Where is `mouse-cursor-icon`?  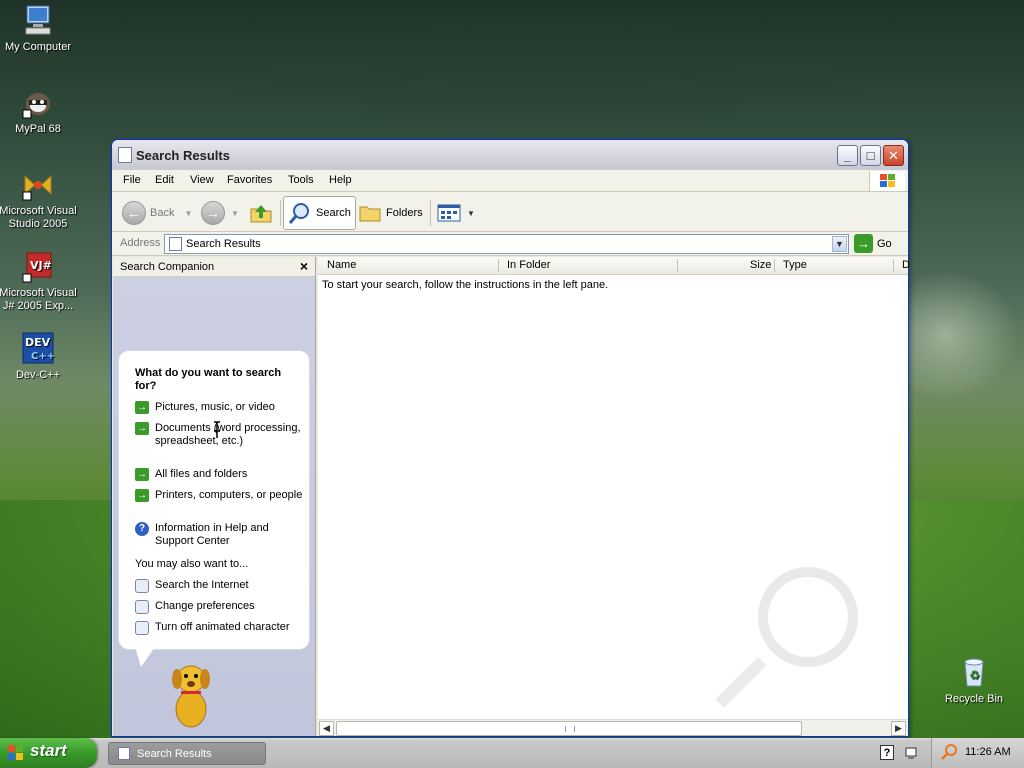
mouse-cursor-icon is located at coordinates (217, 429).